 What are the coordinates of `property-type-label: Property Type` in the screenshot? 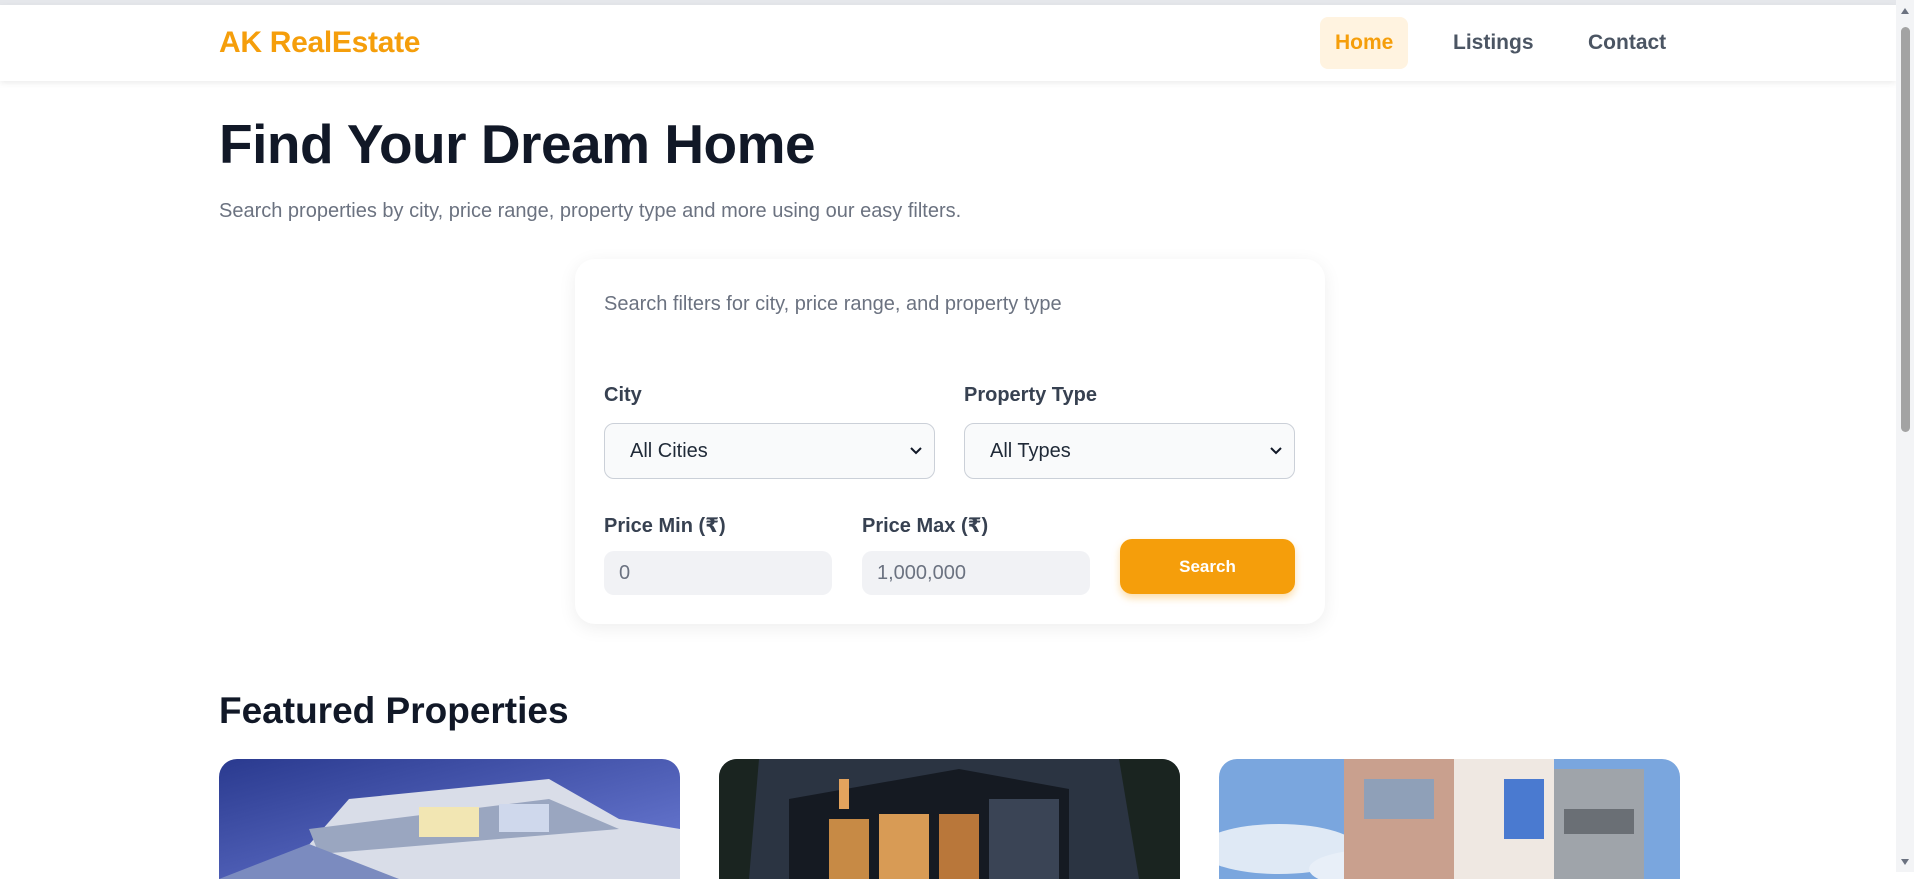 It's located at (1030, 395).